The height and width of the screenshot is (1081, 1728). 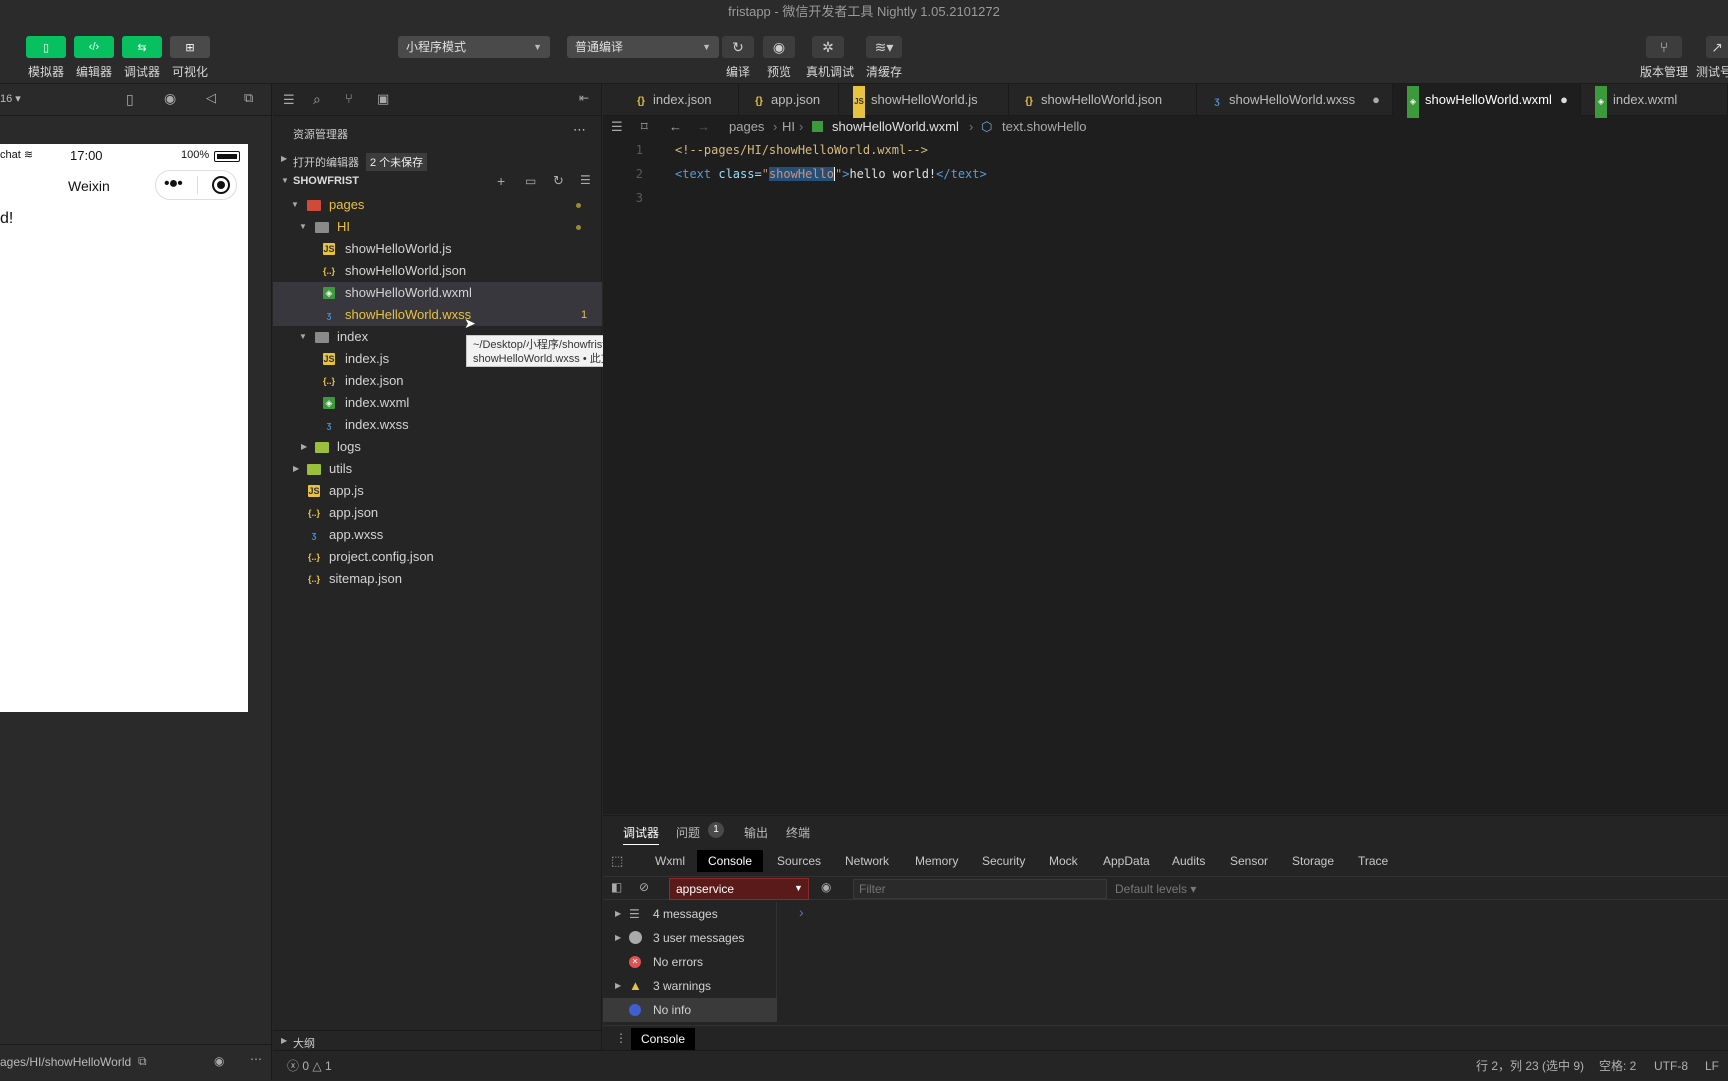 What do you see at coordinates (1717, 47) in the screenshot?
I see `test-account-button: ↗` at bounding box center [1717, 47].